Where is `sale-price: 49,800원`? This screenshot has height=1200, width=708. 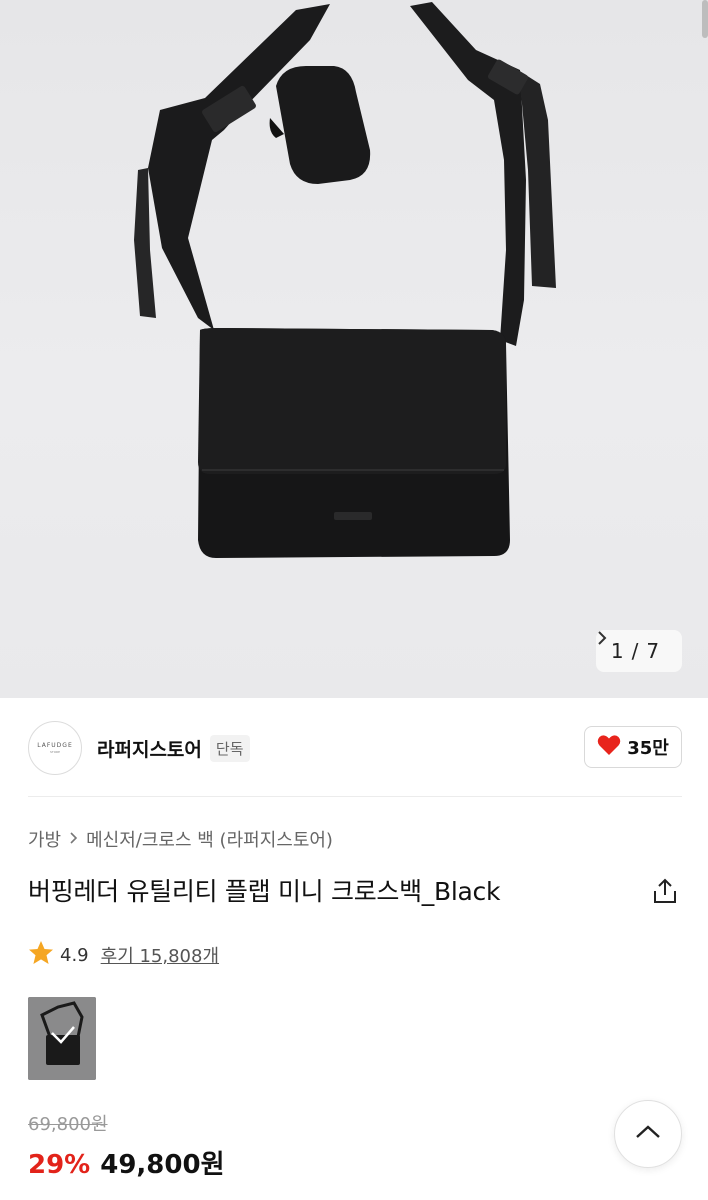 sale-price: 49,800원 is located at coordinates (162, 1165).